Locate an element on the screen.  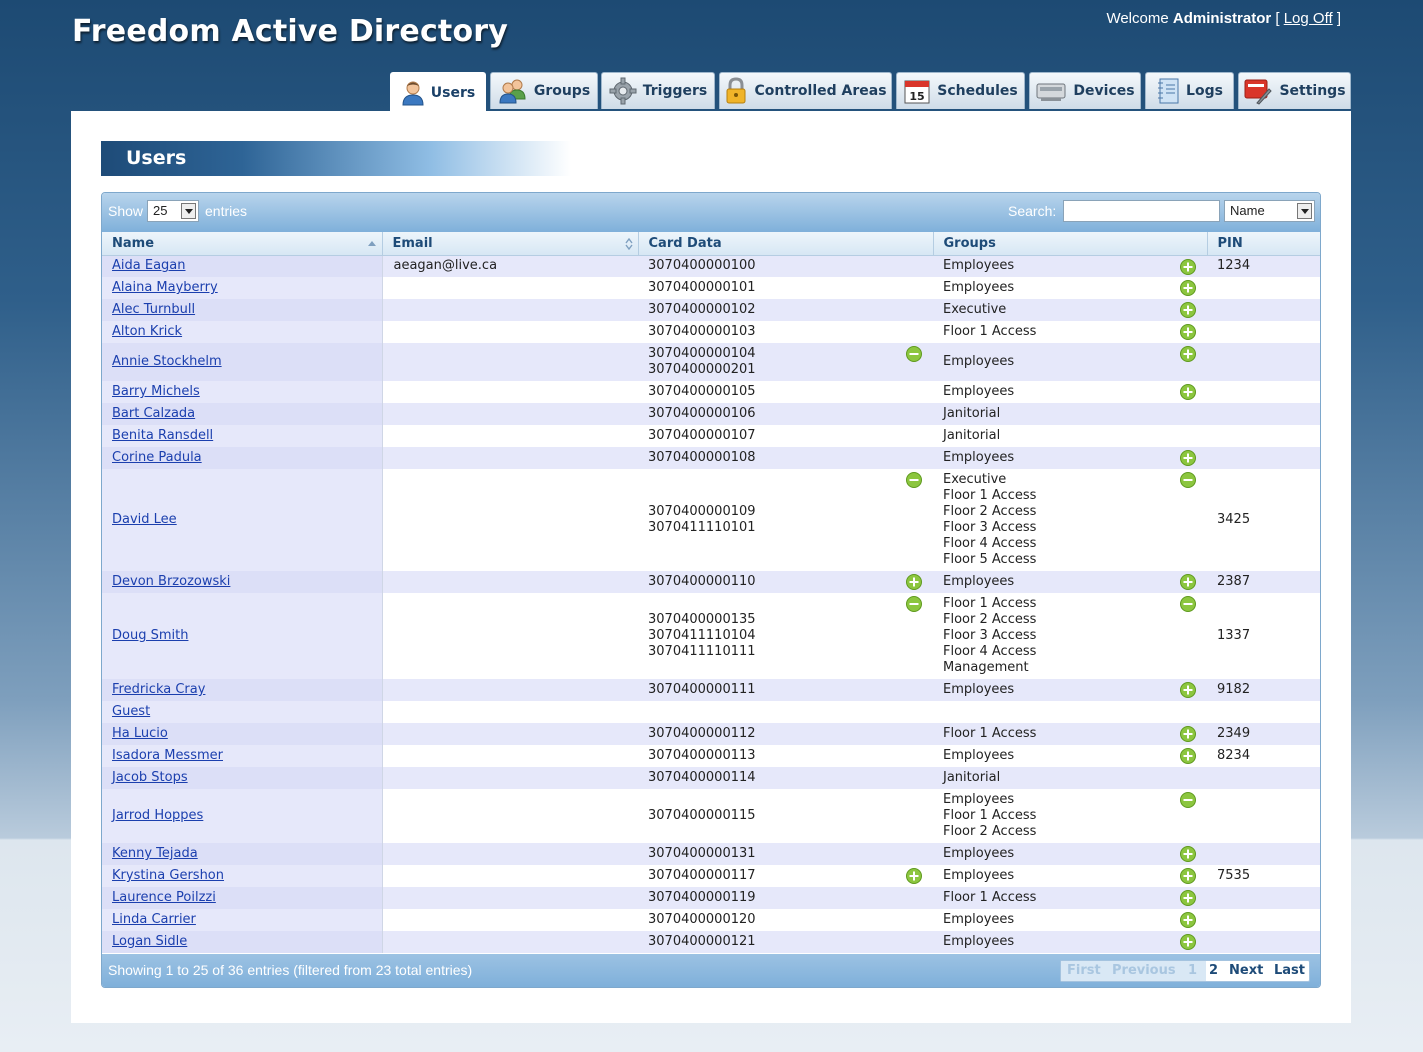
tab-users: Users is located at coordinates (438, 92).